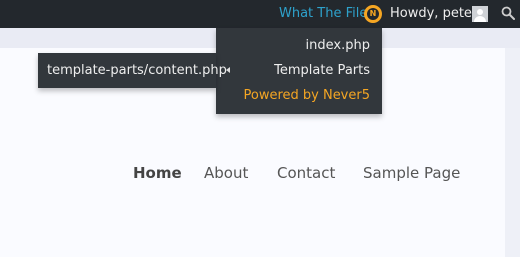  What do you see at coordinates (306, 173) in the screenshot?
I see `nav-contact-link: Contact` at bounding box center [306, 173].